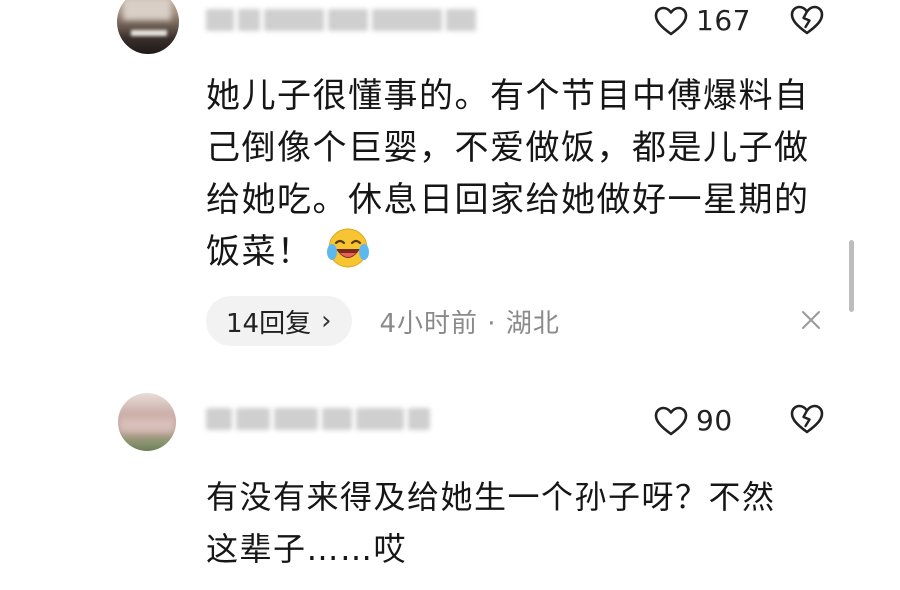 The image size is (900, 590). I want to click on comment-meta: 4小时前 · 湖北, so click(469, 323).